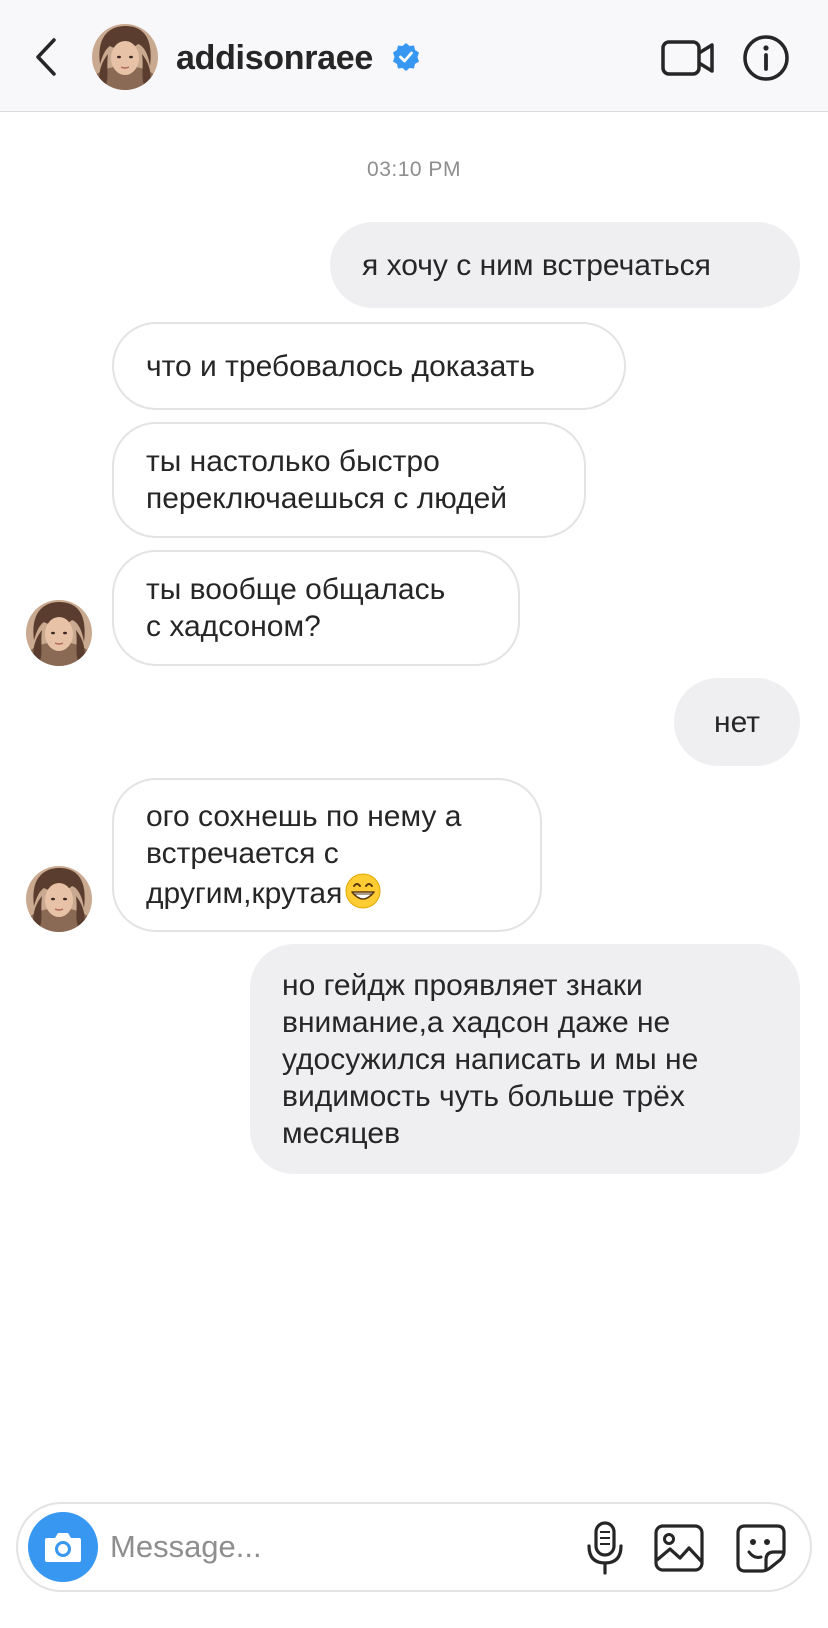  I want to click on incoming-message: что и требовалось доказать, so click(369, 366).